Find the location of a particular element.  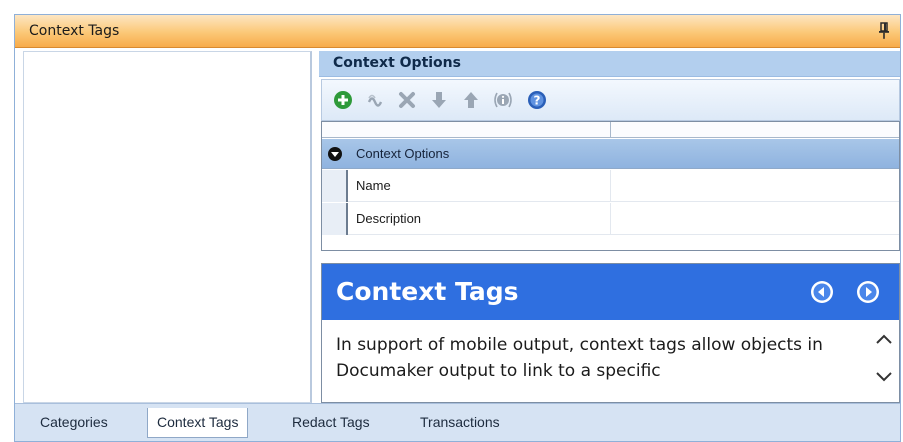

property-row-name: Name is located at coordinates (610, 186).